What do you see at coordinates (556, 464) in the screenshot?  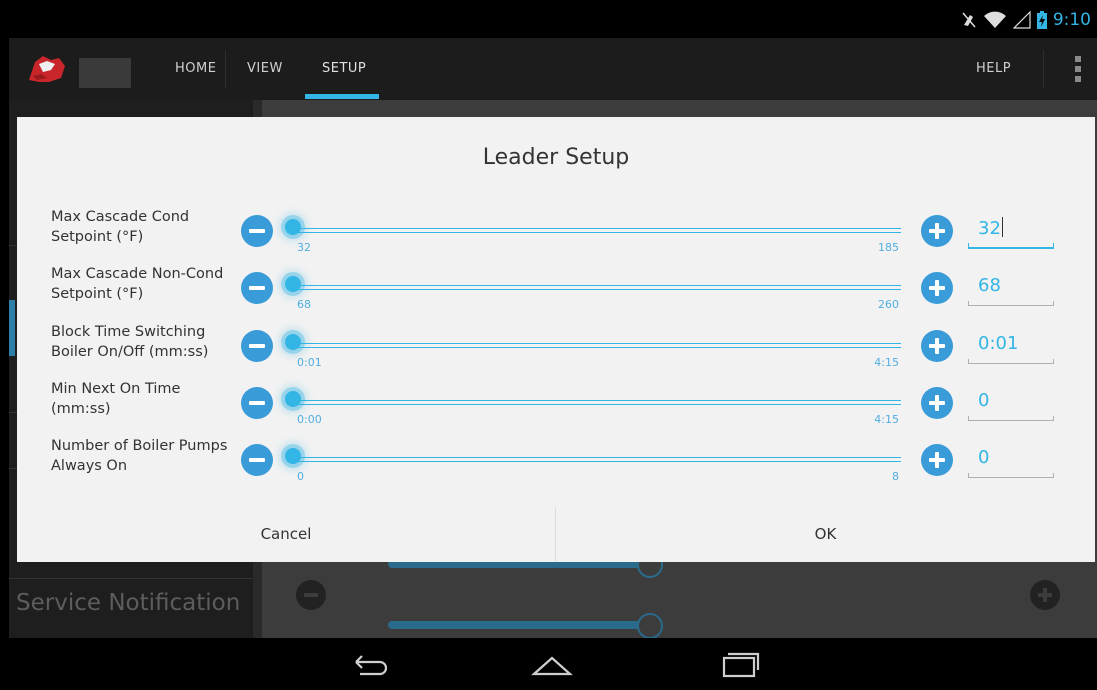 I see `setting-row-boiler-pumps: Number of Boiler Pumps Always On 0 8 0` at bounding box center [556, 464].